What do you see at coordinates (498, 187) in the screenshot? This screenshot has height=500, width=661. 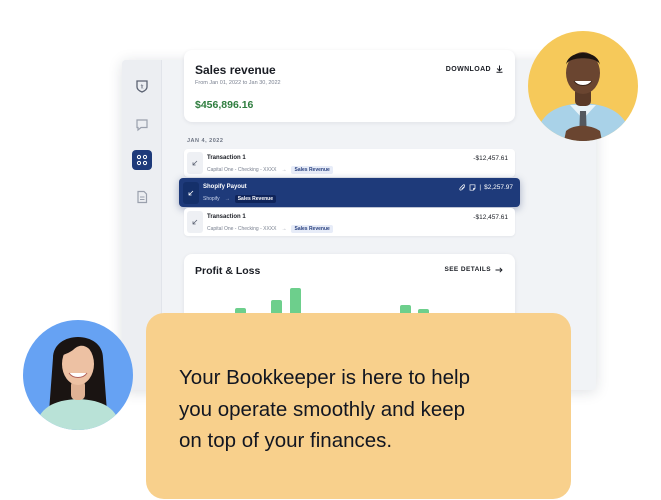 I see `transaction-amount: $2,257.97` at bounding box center [498, 187].